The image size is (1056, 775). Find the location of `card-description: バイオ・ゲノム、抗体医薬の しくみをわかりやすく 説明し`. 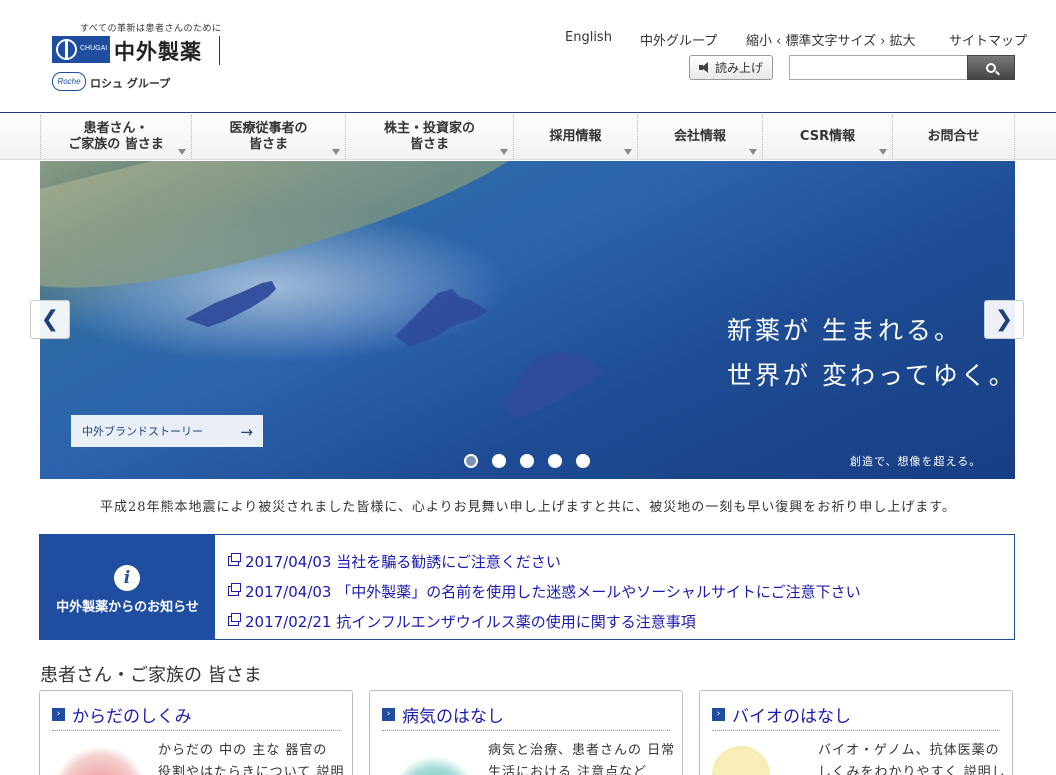

card-description: バイオ・ゲノム、抗体医薬の しくみをわかりやすく 説明し is located at coordinates (912, 759).